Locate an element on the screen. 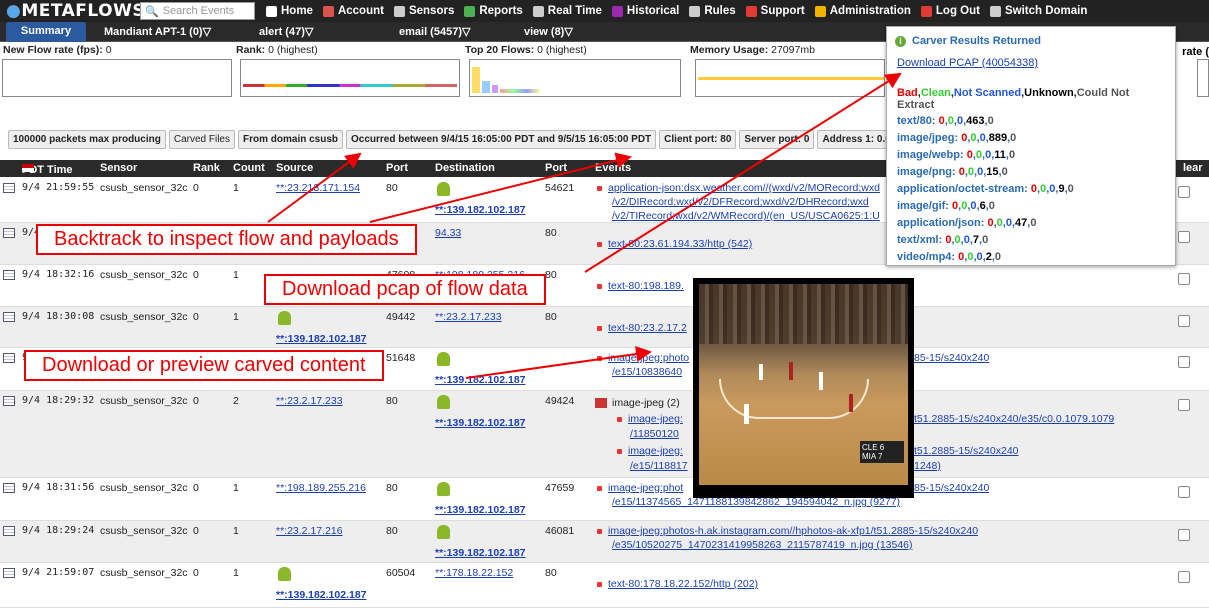 This screenshot has width=1209, height=608. filter-chip: Carved Files is located at coordinates (201, 139).